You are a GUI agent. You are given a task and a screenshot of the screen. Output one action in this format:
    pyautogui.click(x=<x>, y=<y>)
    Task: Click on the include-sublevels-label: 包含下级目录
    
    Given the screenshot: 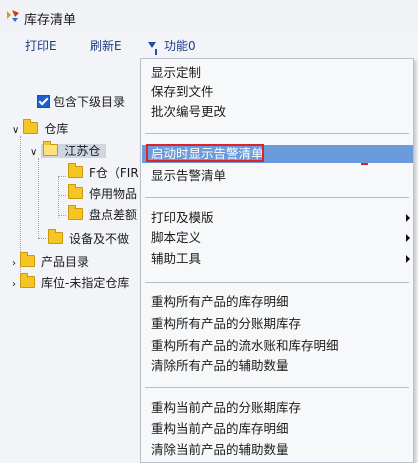 What is the action you would take?
    pyautogui.click(x=89, y=102)
    